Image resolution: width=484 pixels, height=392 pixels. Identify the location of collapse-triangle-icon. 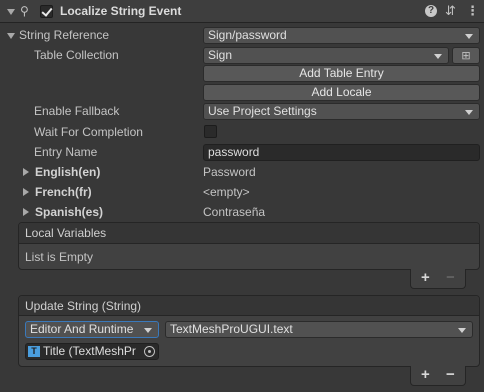
(11, 12).